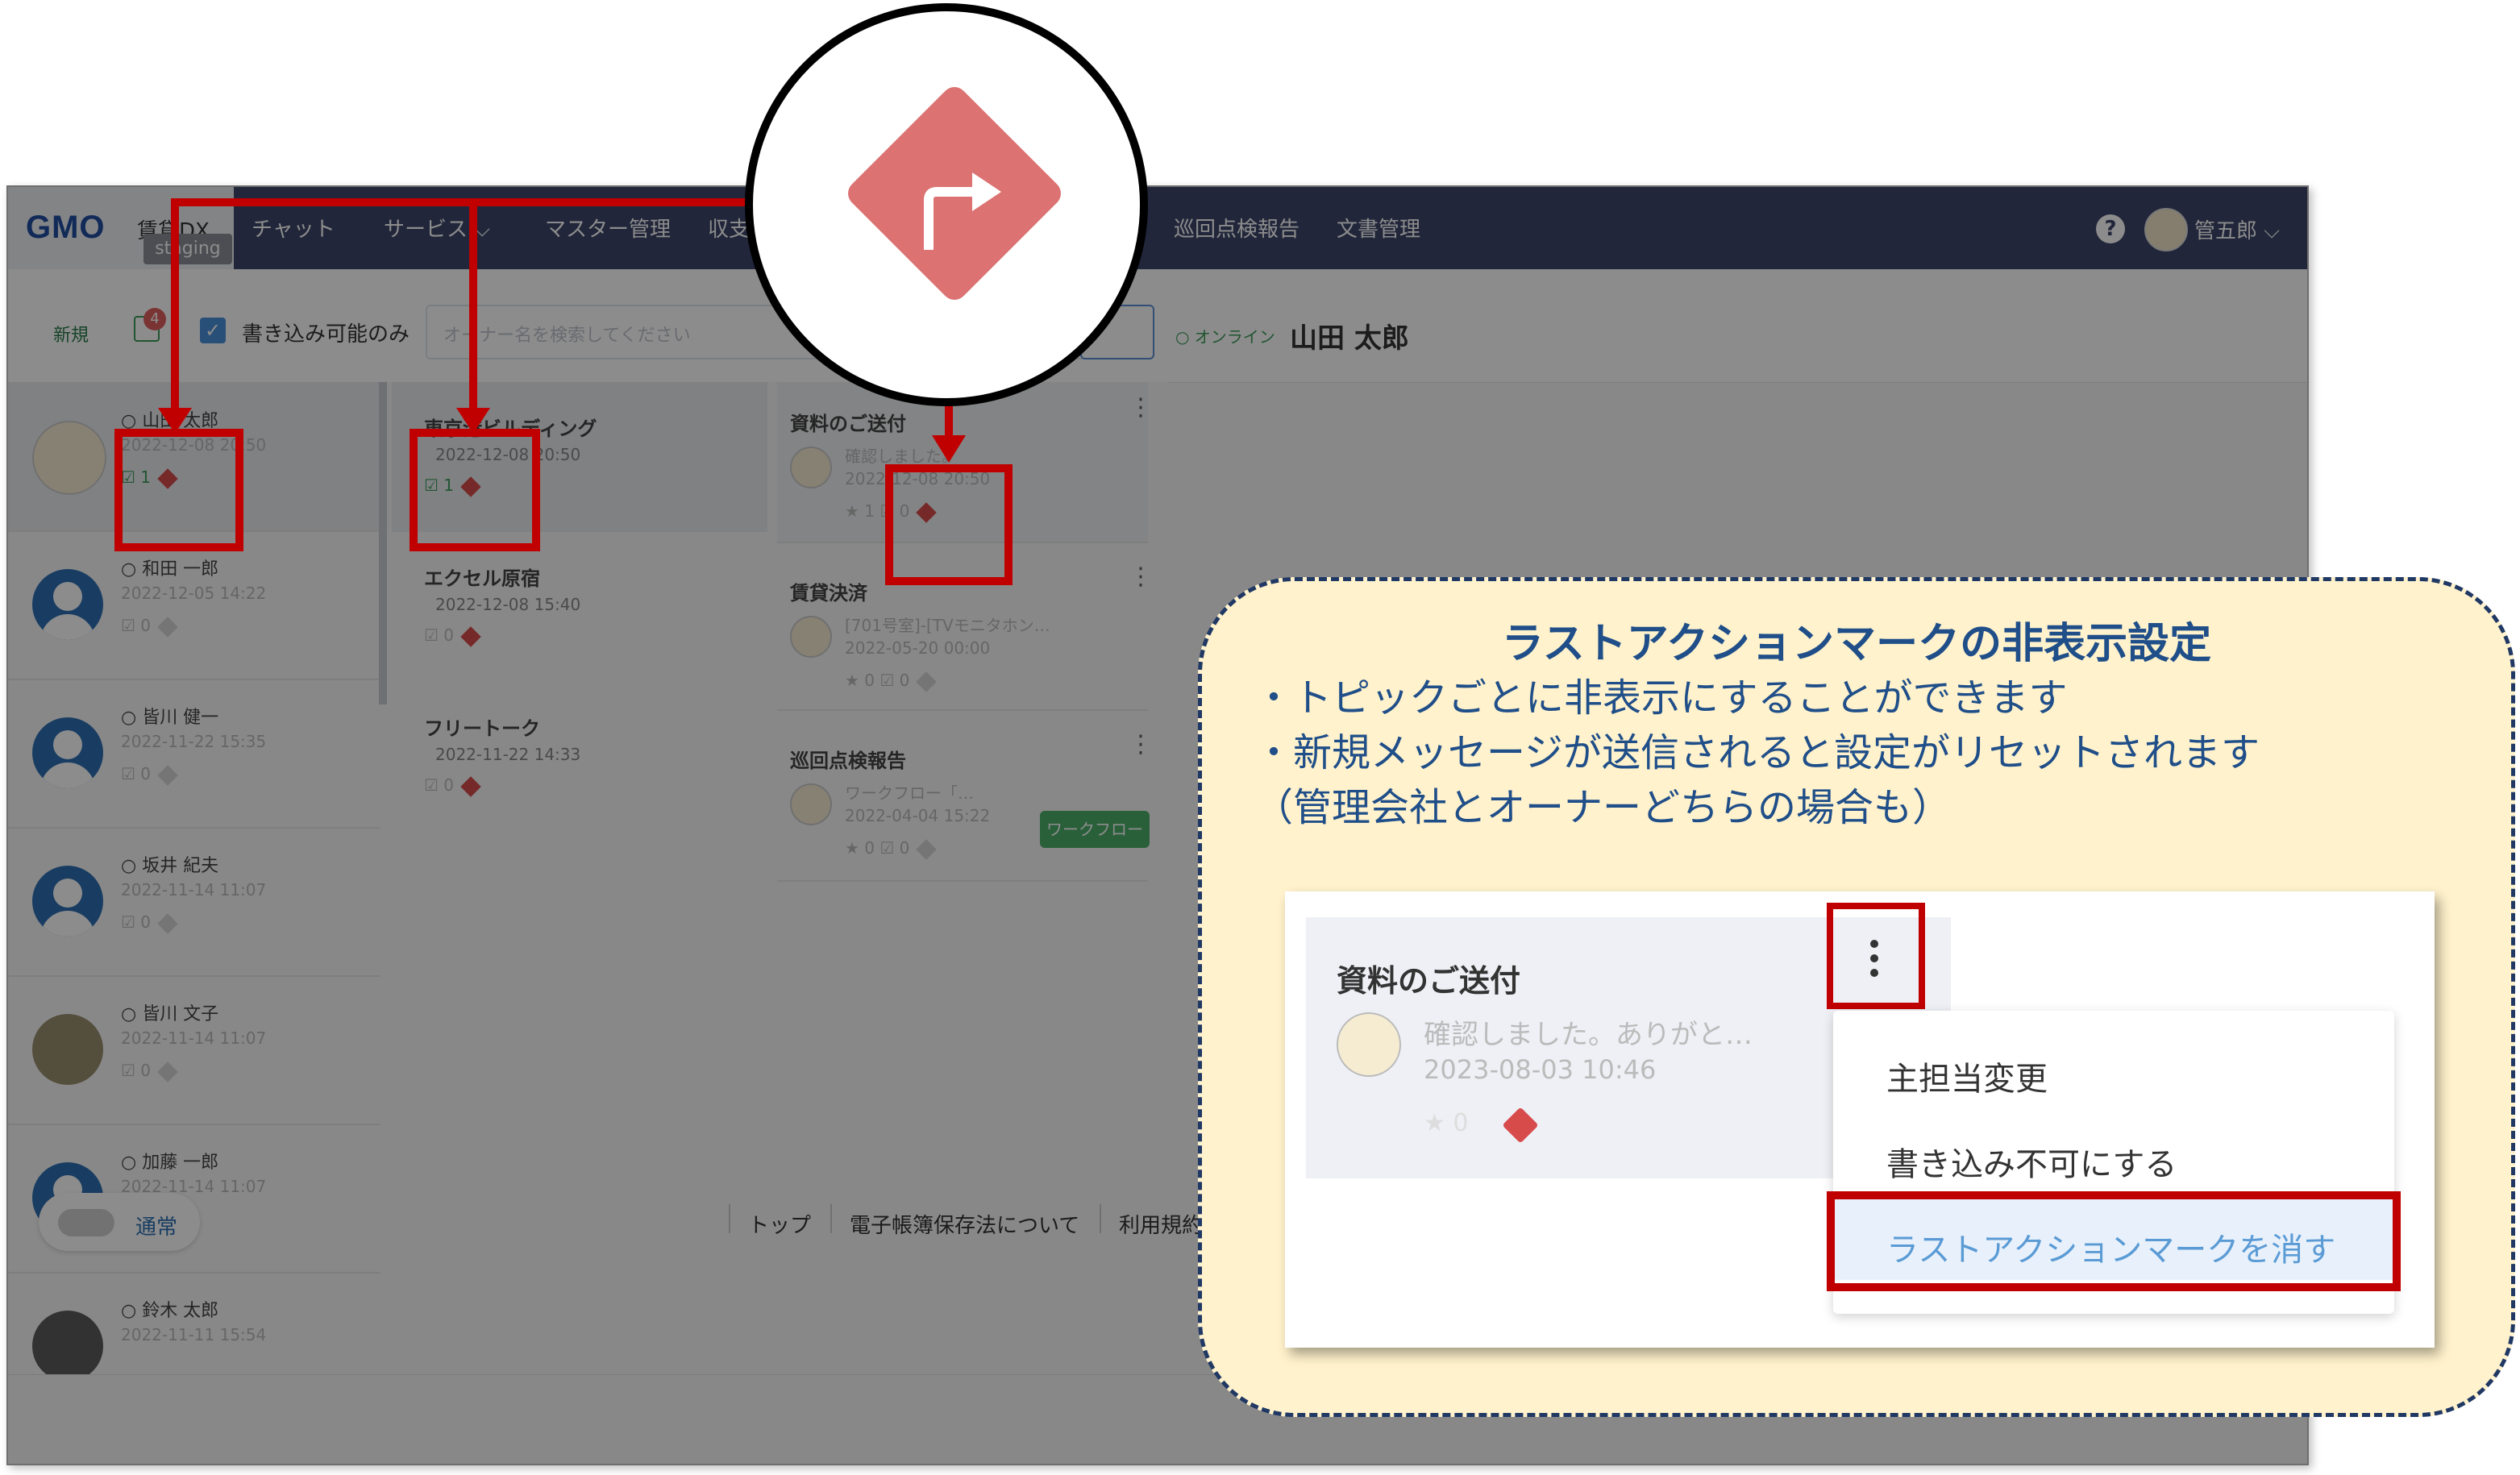 This screenshot has width=2520, height=1475. Describe the element at coordinates (962, 211) in the screenshot. I see `turn-right-arrow-icon` at that location.